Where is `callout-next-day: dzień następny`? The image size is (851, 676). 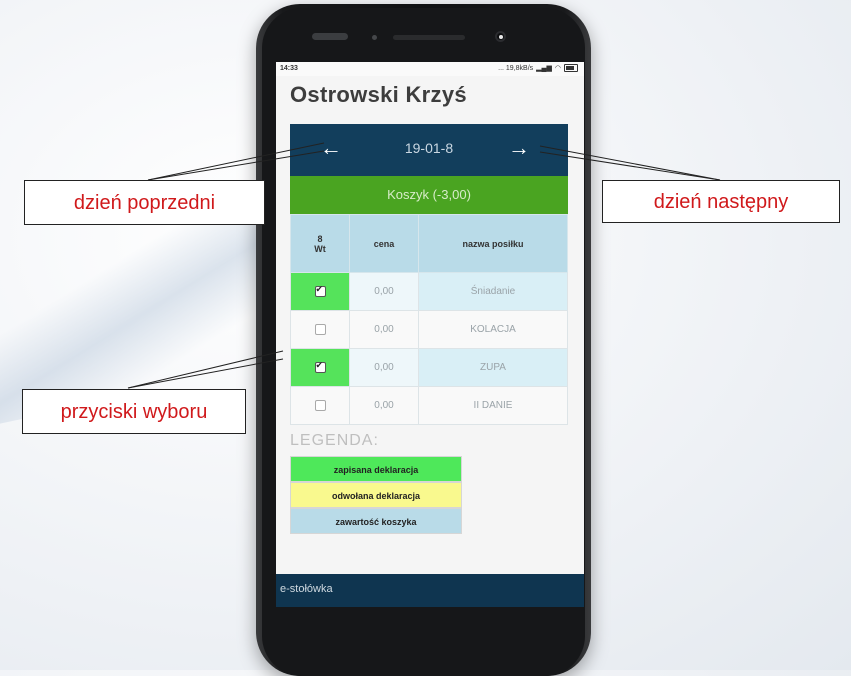 callout-next-day: dzień następny is located at coordinates (721, 201).